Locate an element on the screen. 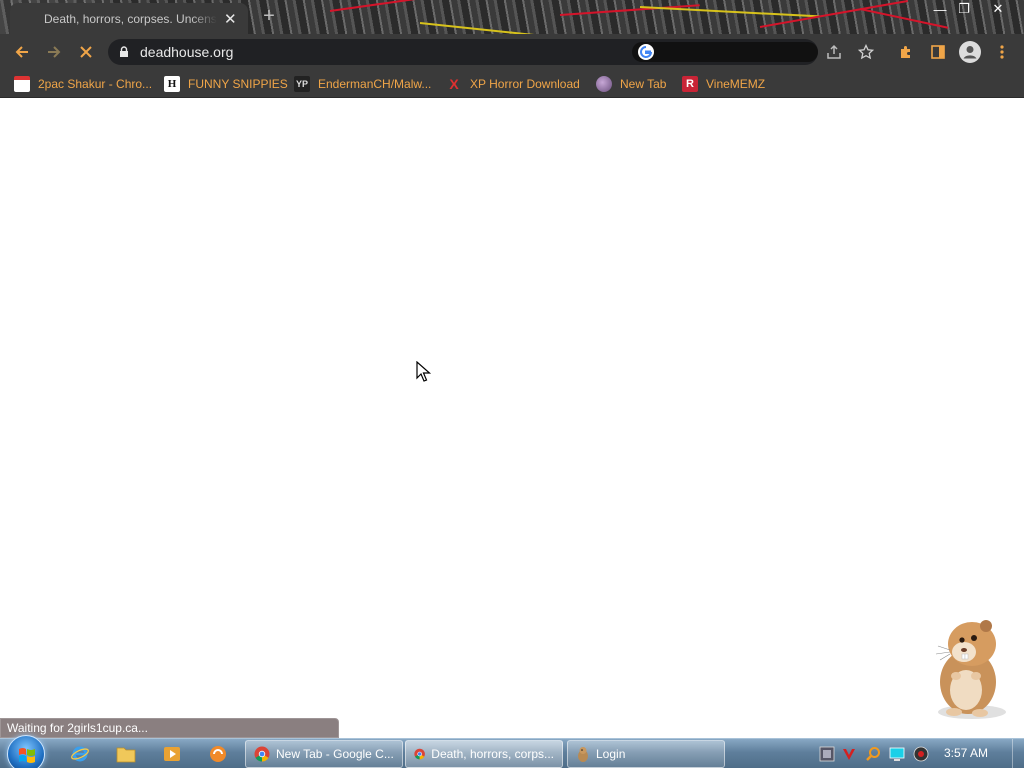 This screenshot has height=768, width=1024. start-button is located at coordinates (26, 751).